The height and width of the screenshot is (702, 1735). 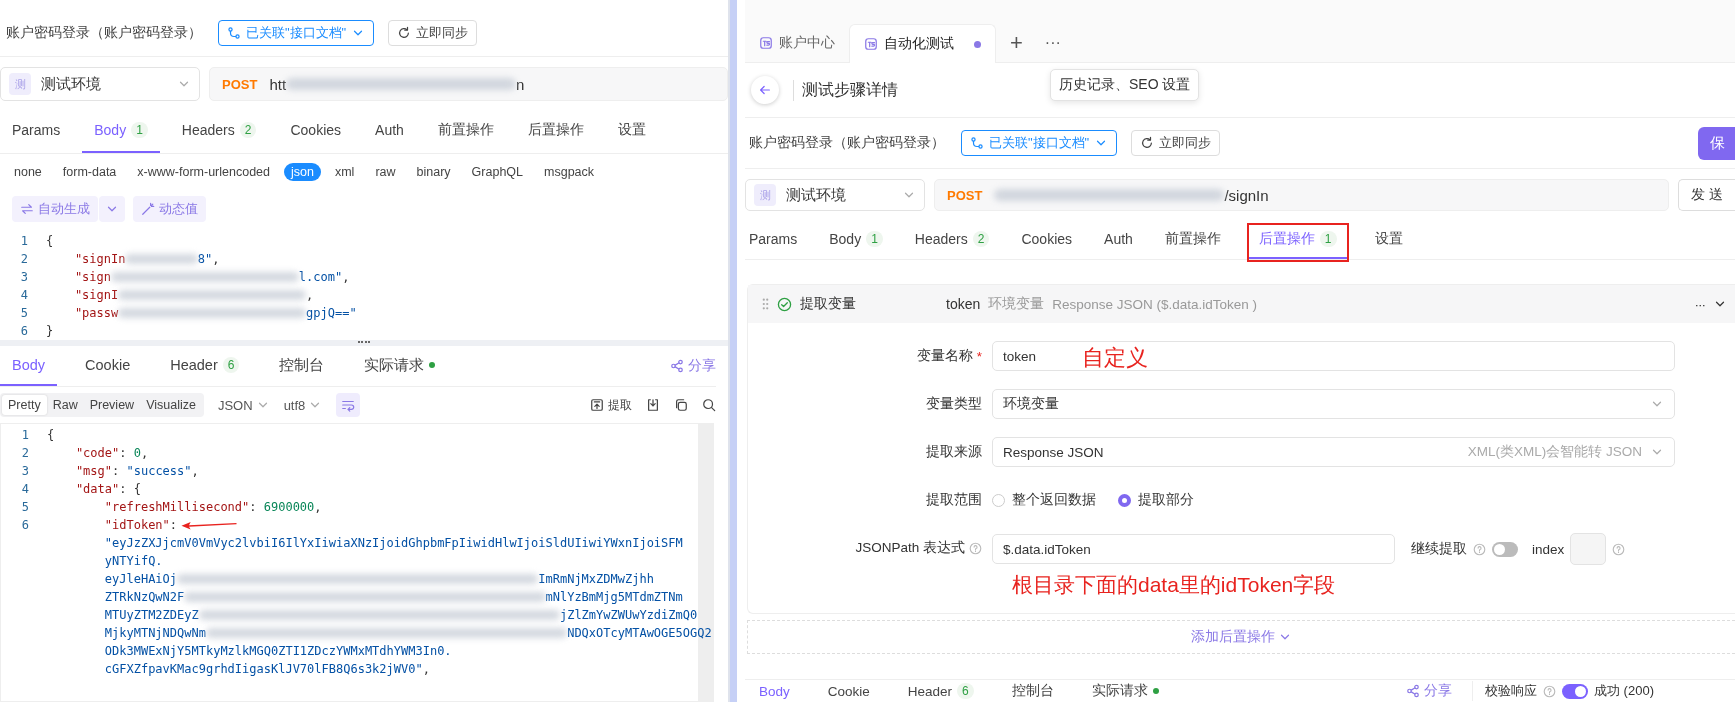 I want to click on field-label: 提取范围, so click(x=954, y=500).